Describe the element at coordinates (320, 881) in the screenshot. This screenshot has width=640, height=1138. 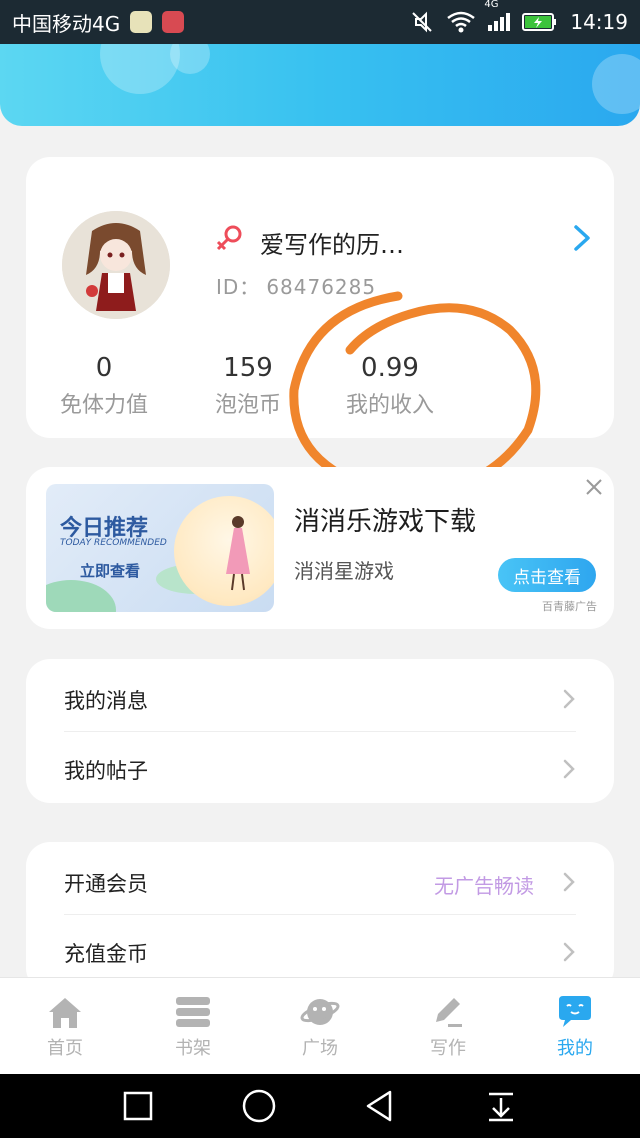
I see `menu-item-membership: 开通会员 无广告畅读` at that location.